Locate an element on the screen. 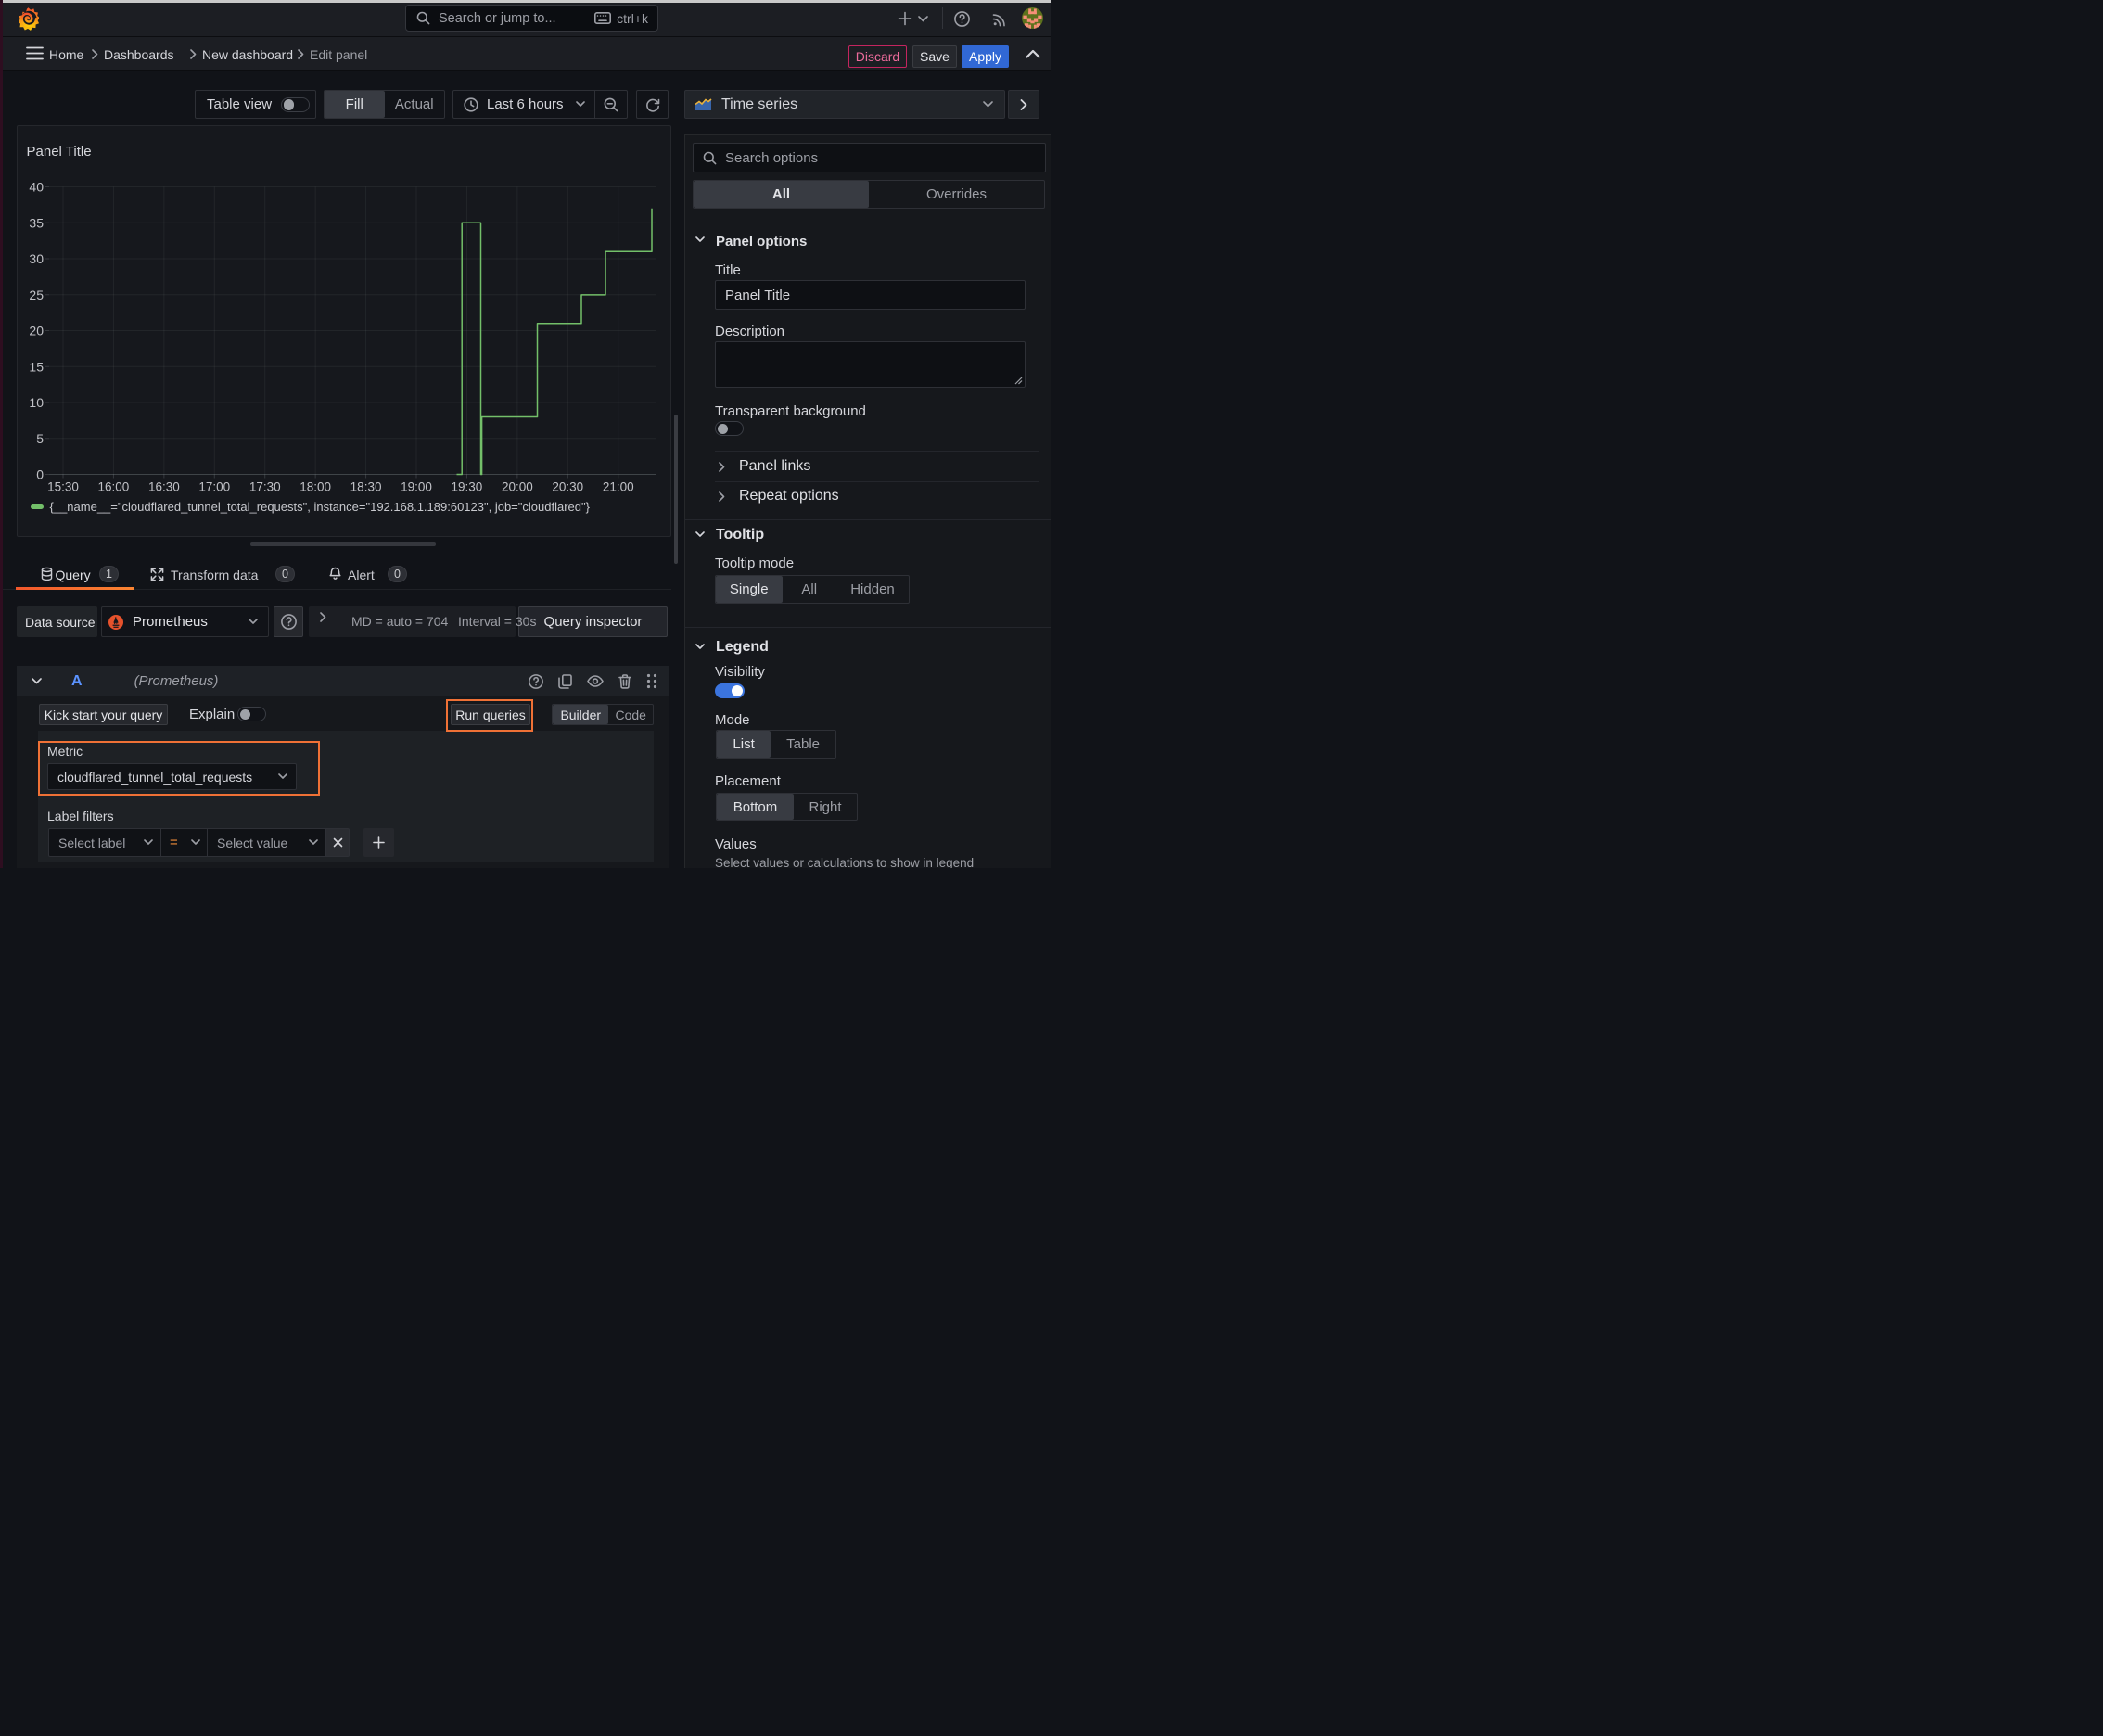 The image size is (2103, 1736). svg-text: 16:00 is located at coordinates (114, 487).